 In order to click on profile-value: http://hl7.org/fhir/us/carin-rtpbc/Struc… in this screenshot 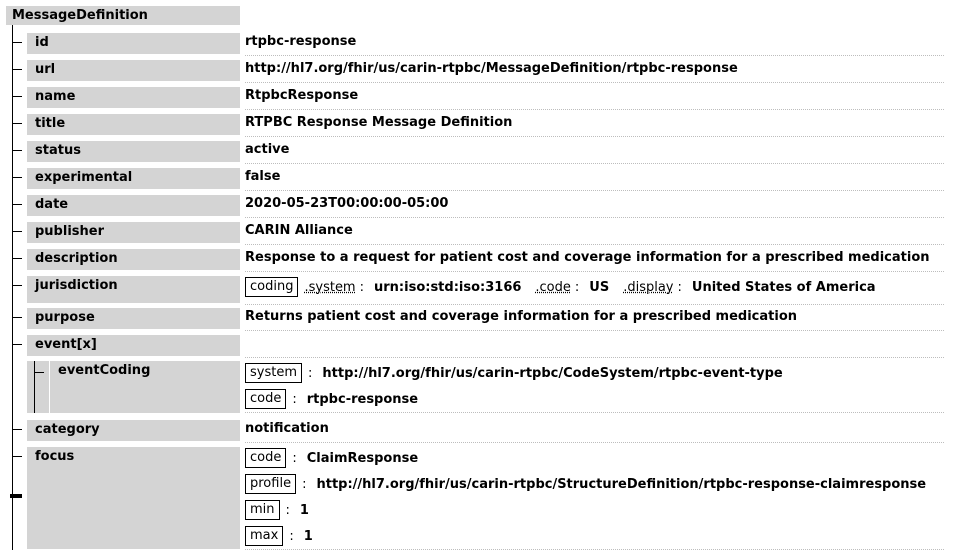, I will do `click(621, 484)`.